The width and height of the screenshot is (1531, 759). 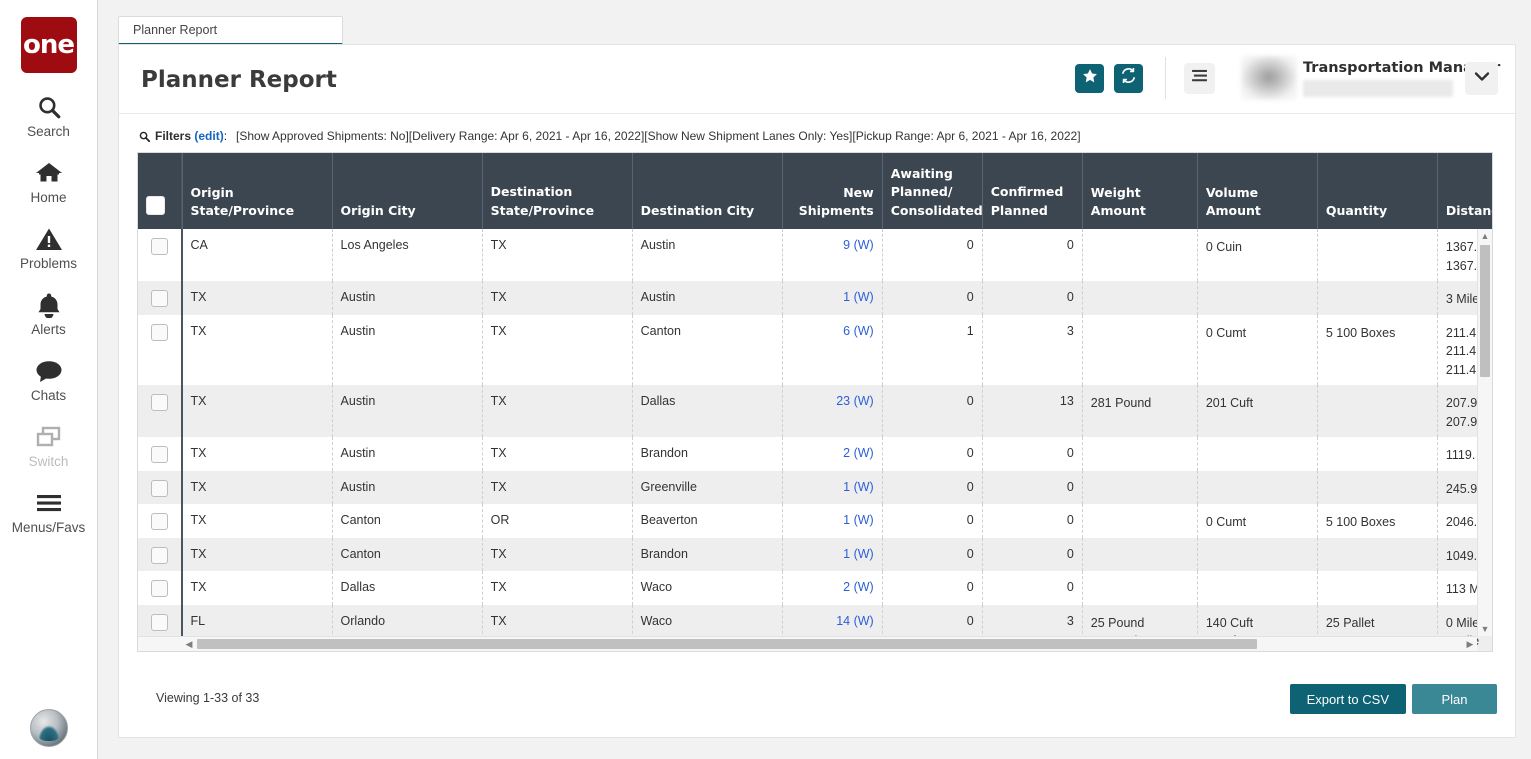 What do you see at coordinates (832, 349) in the screenshot?
I see `cell-new-shipments: 6 (W)` at bounding box center [832, 349].